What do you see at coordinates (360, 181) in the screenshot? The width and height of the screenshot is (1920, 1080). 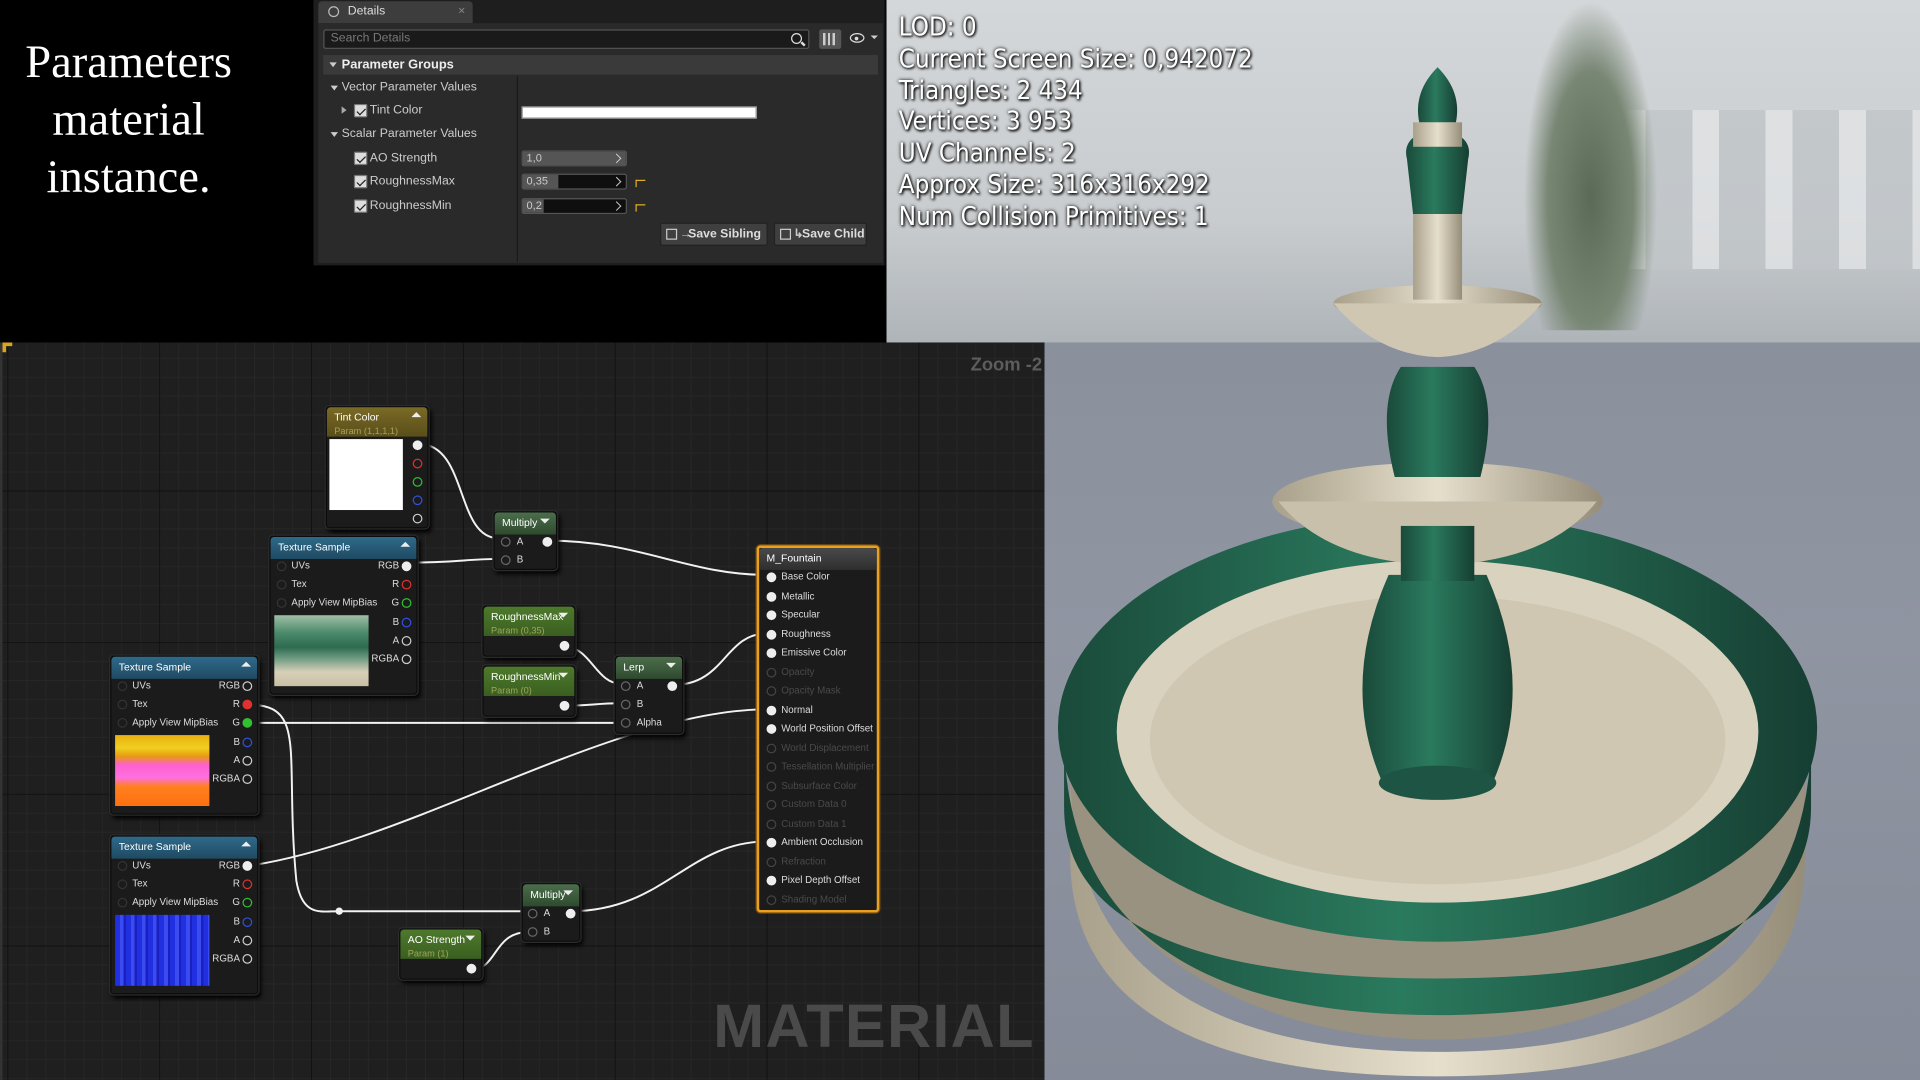 I see `roughness-max-checkbox` at bounding box center [360, 181].